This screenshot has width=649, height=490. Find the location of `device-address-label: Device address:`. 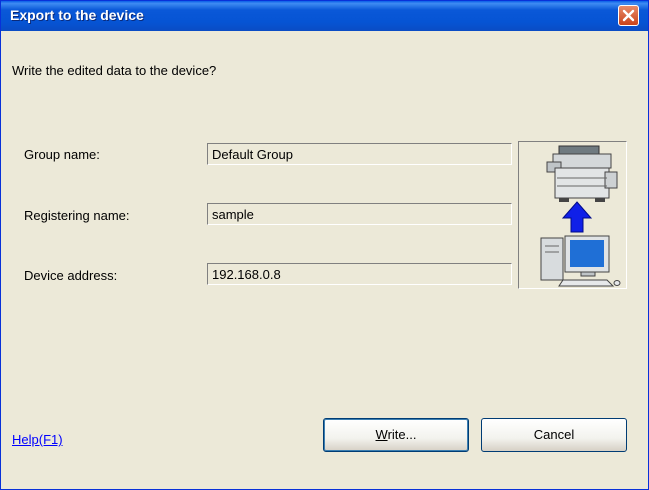

device-address-label: Device address: is located at coordinates (71, 275).